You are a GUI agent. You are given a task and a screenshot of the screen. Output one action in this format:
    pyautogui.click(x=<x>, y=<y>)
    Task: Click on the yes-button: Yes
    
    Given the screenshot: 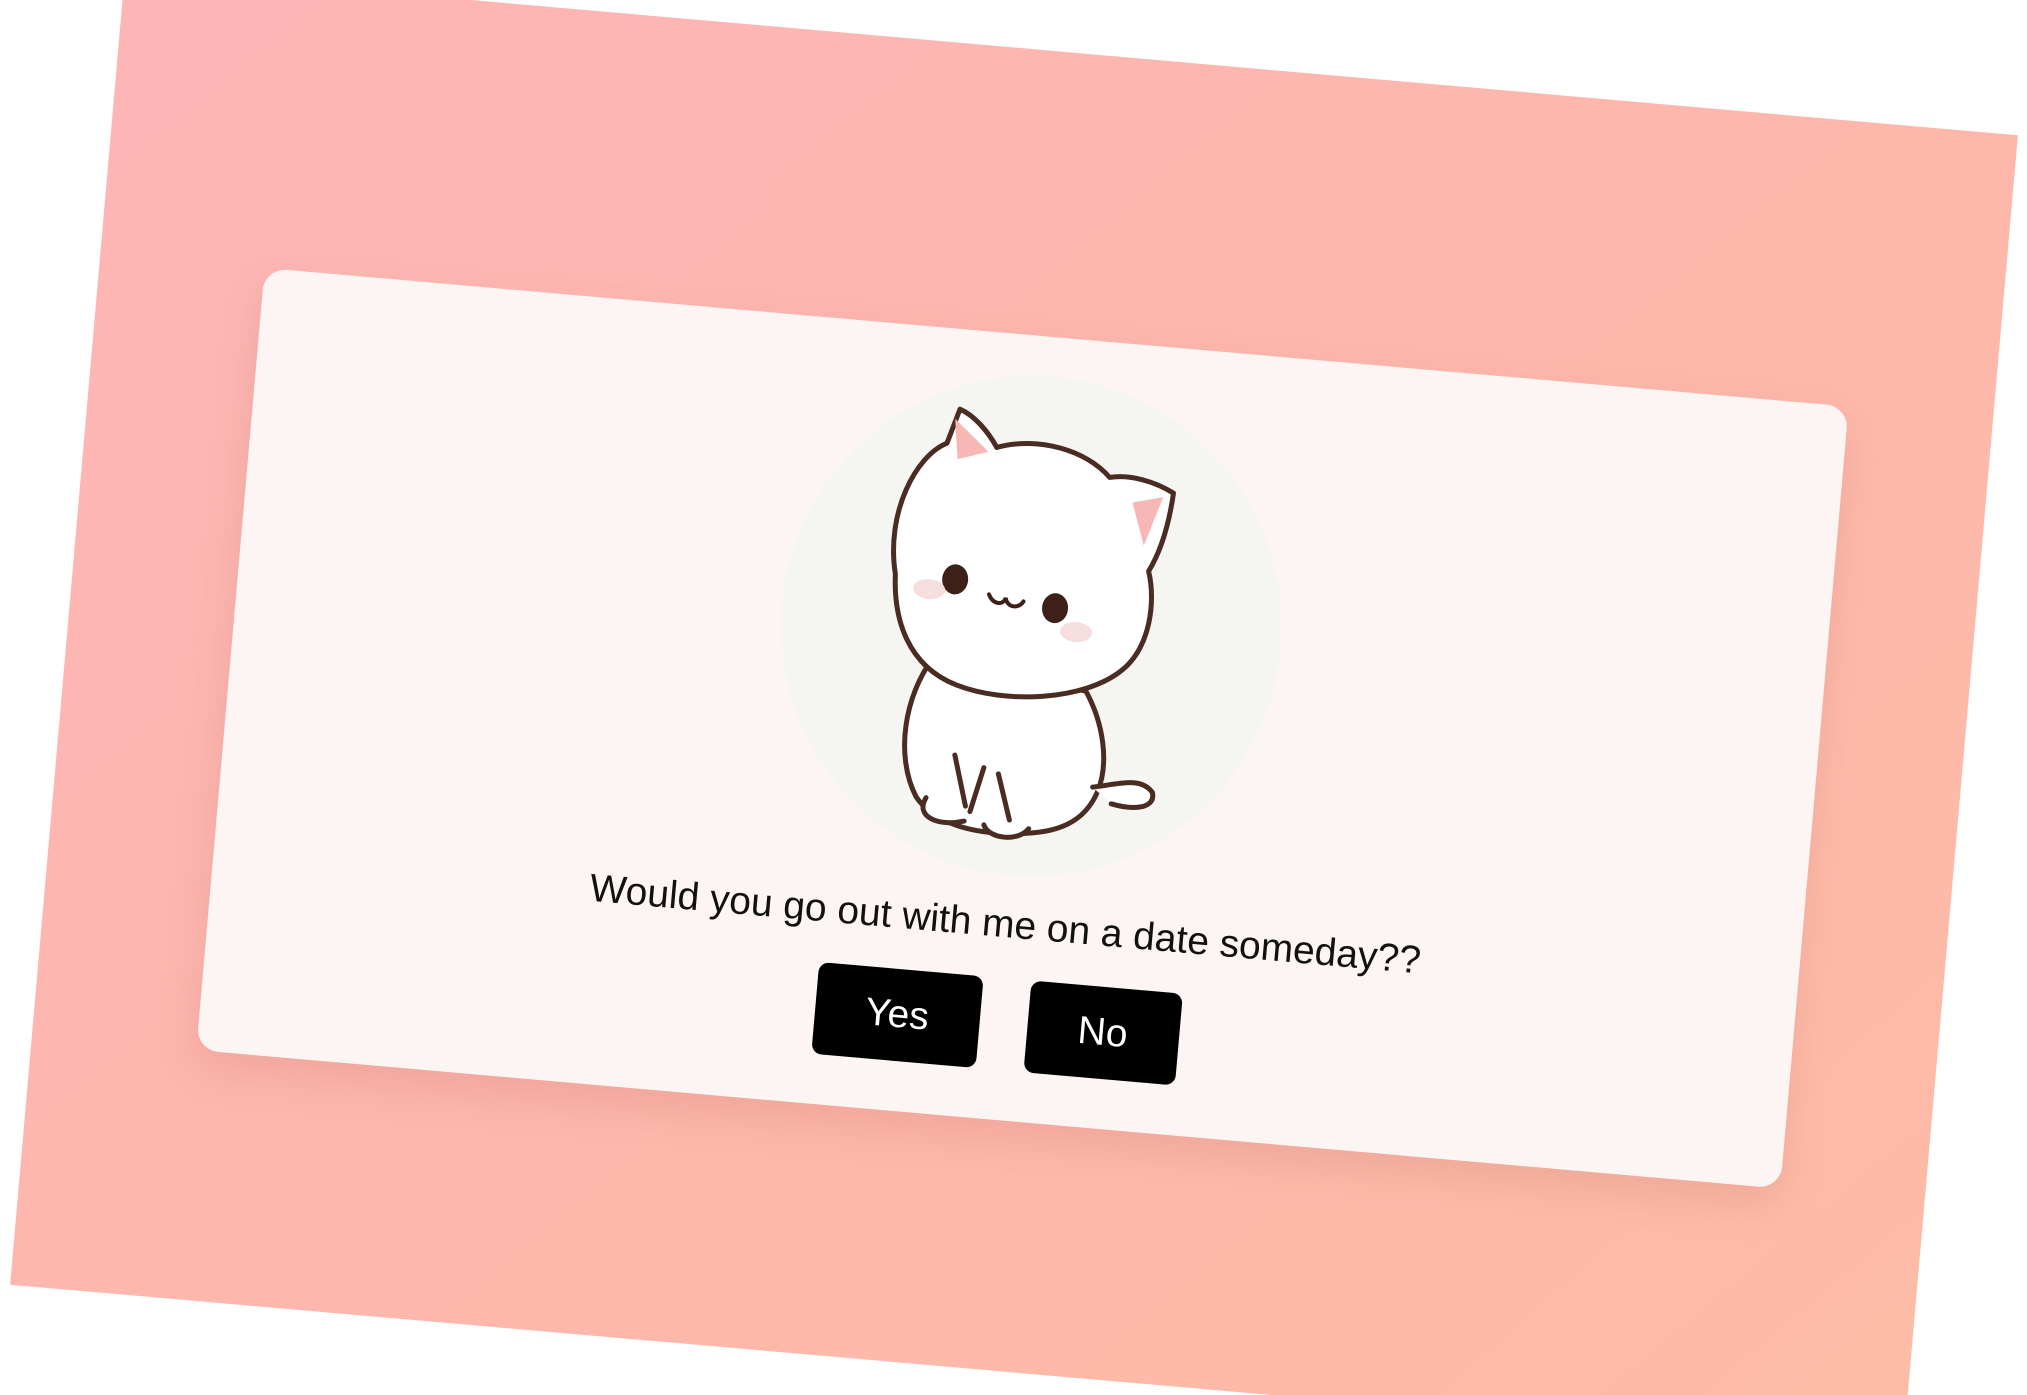 What is the action you would take?
    pyautogui.click(x=897, y=1014)
    